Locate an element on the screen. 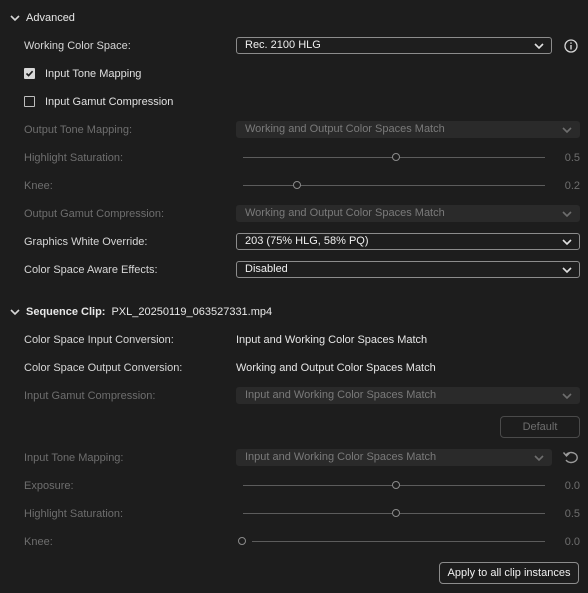  color-space-input-conversion-value: Input and Working Color Spaces Match is located at coordinates (332, 340).